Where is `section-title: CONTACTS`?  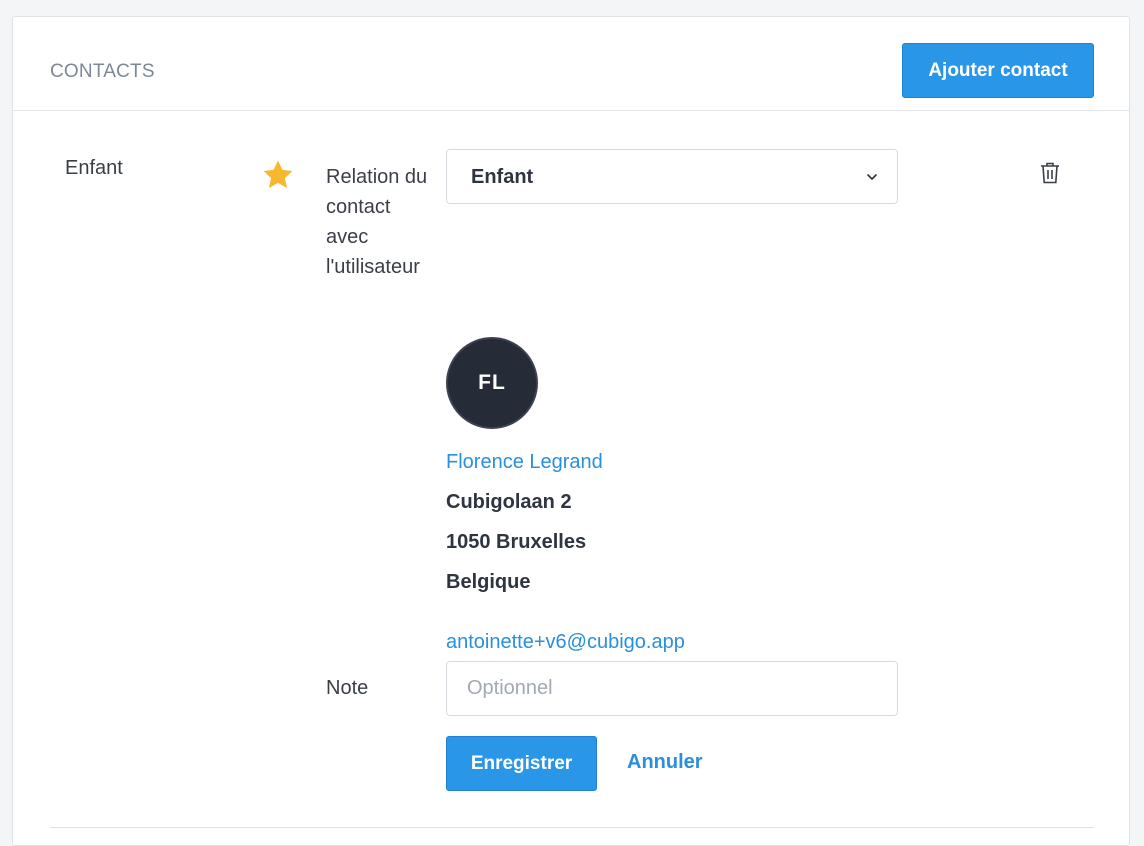 section-title: CONTACTS is located at coordinates (102, 71).